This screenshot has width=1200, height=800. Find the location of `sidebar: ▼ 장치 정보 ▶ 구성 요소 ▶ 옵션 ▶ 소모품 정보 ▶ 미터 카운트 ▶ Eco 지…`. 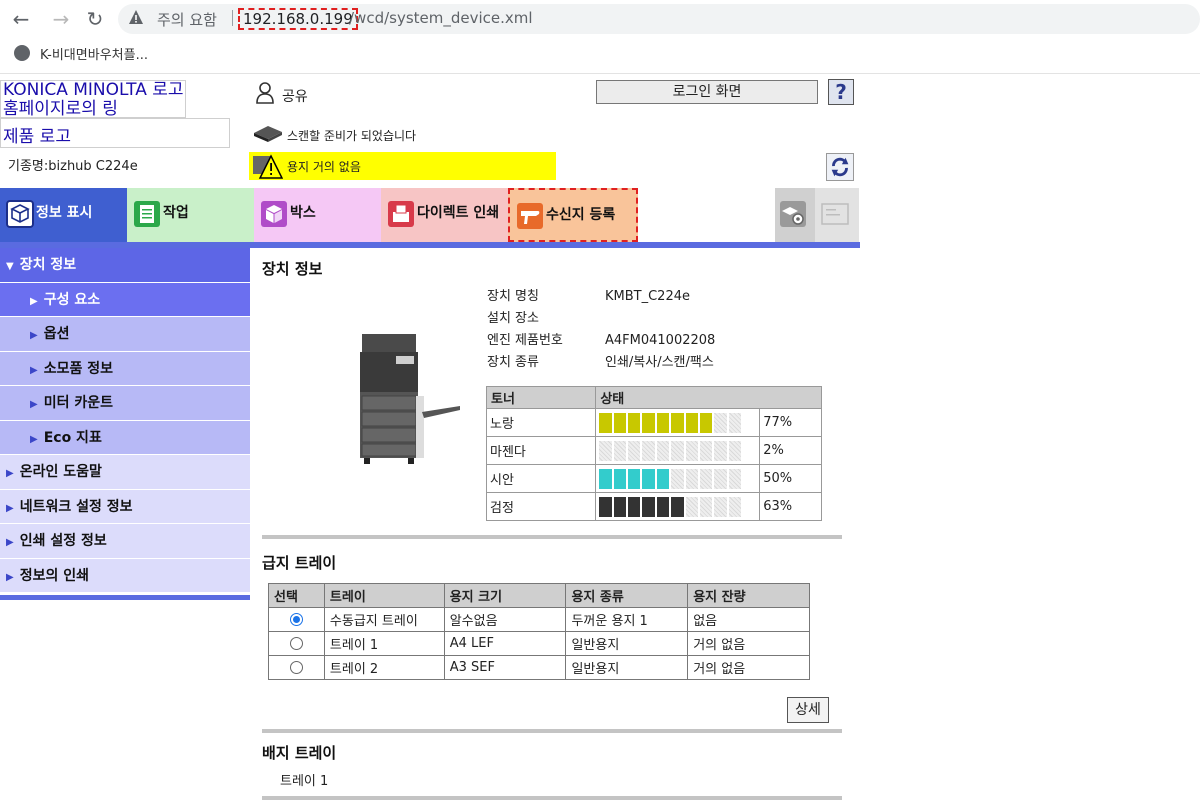

sidebar: ▼ 장치 정보 ▶ 구성 요소 ▶ 옵션 ▶ 소모품 정보 ▶ 미터 카운트 ▶ Eco 지… is located at coordinates (125, 424).